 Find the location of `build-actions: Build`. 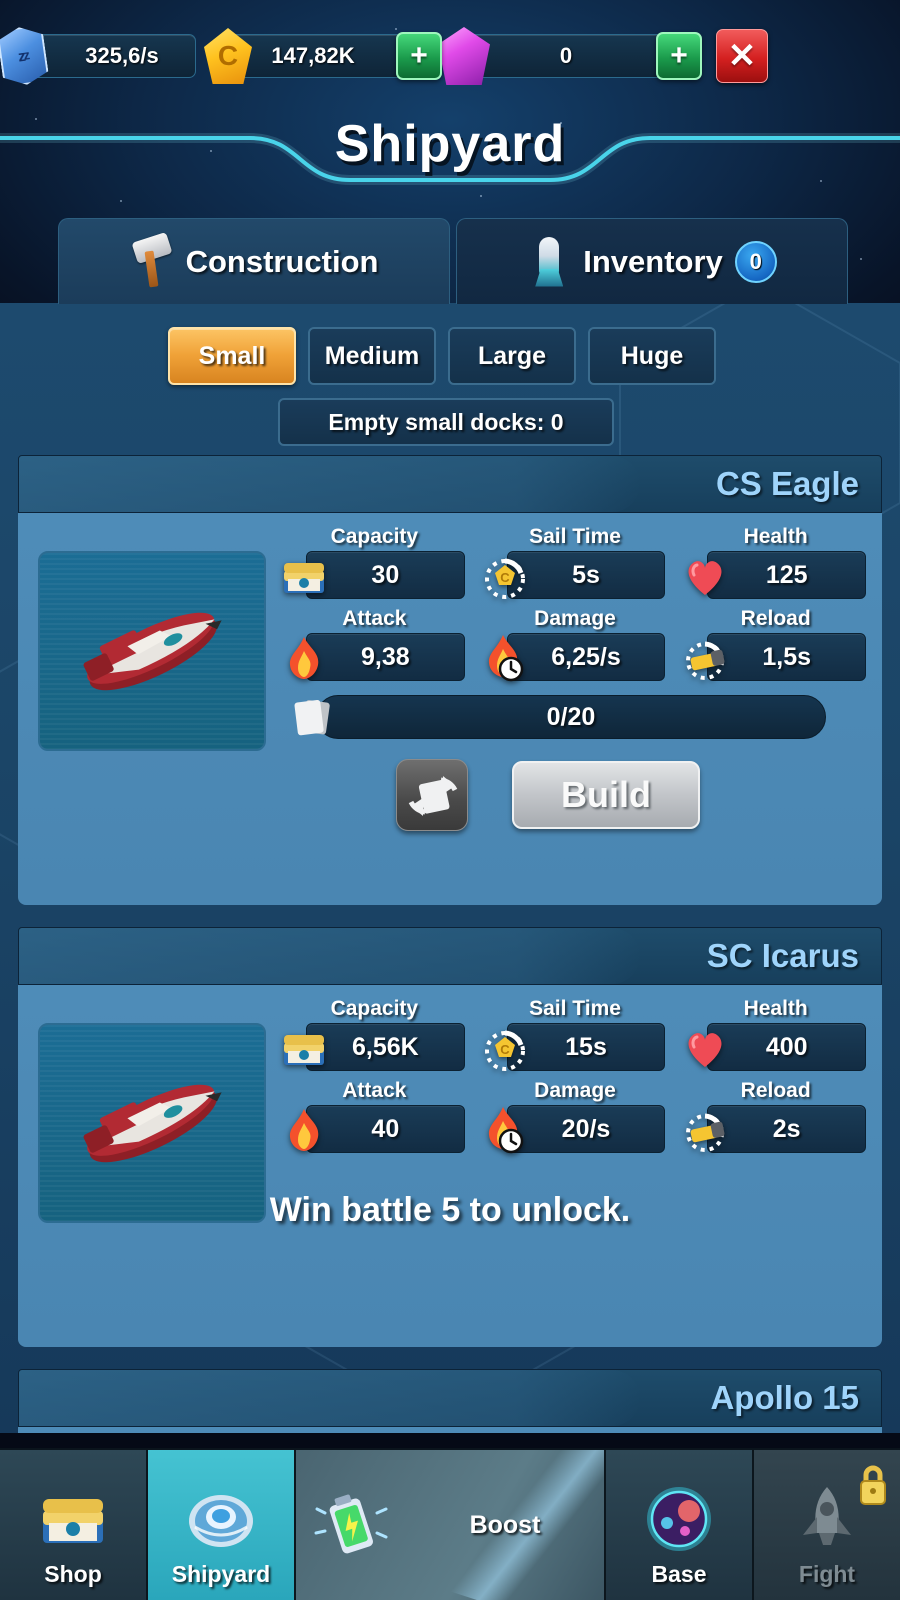

build-actions: Build is located at coordinates (575, 795).